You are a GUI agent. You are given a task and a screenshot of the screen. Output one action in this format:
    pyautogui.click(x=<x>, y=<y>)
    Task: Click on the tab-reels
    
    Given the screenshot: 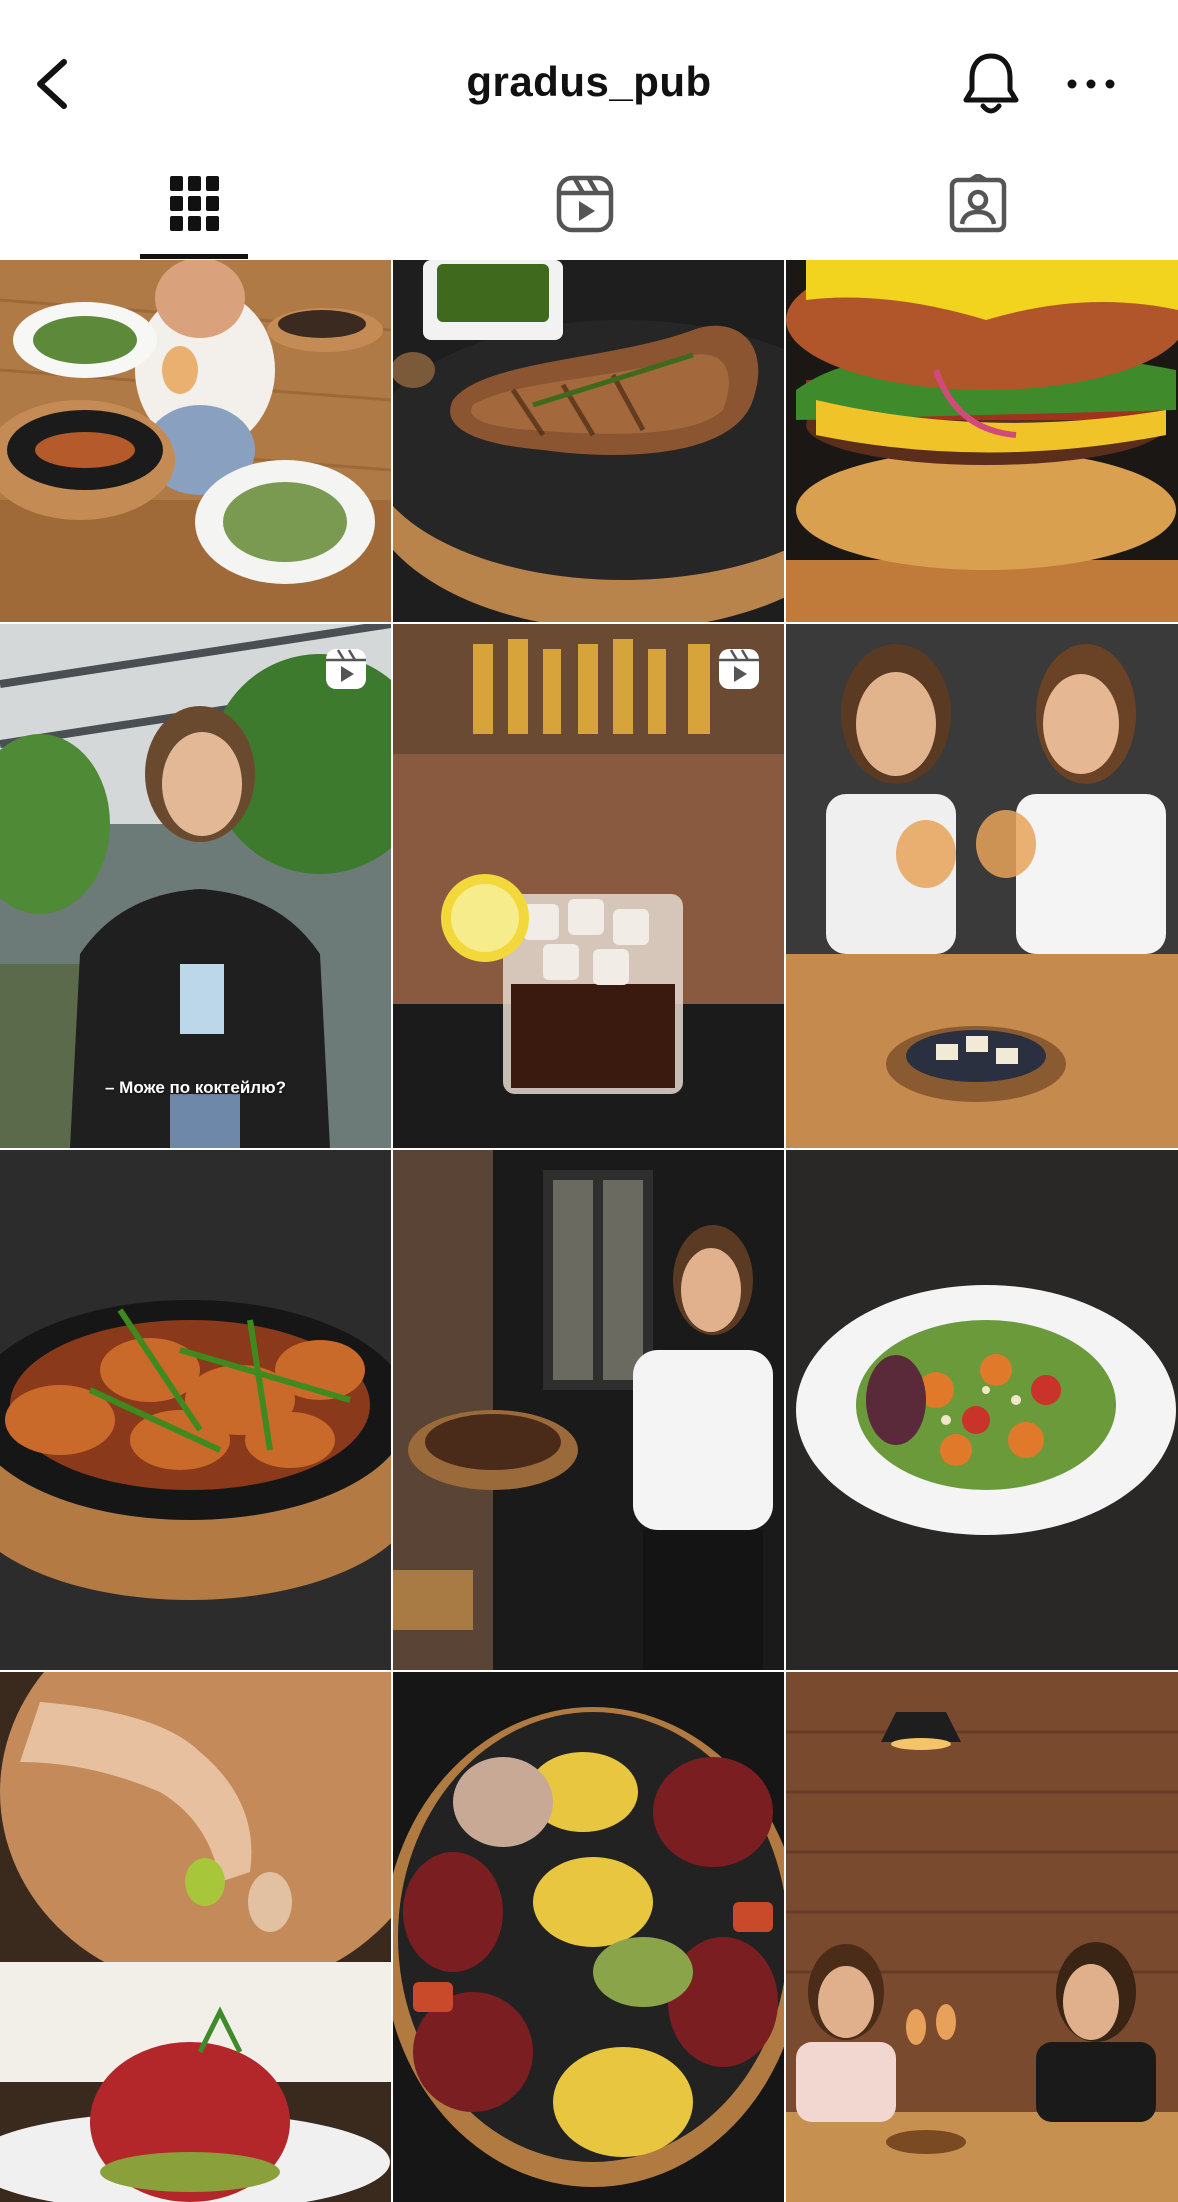 What is the action you would take?
    pyautogui.click(x=585, y=204)
    